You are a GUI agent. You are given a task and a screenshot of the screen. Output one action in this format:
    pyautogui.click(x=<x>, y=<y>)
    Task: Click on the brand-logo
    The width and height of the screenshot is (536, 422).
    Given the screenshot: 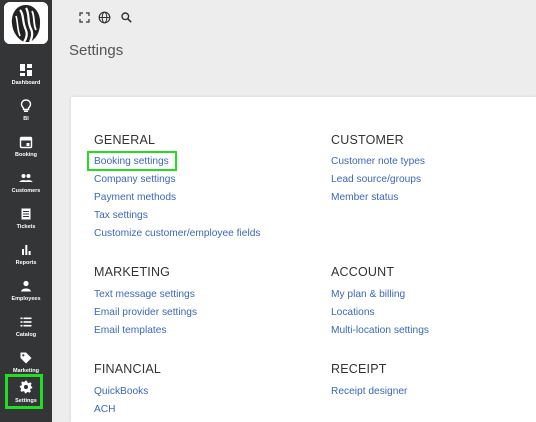 What is the action you would take?
    pyautogui.click(x=26, y=23)
    